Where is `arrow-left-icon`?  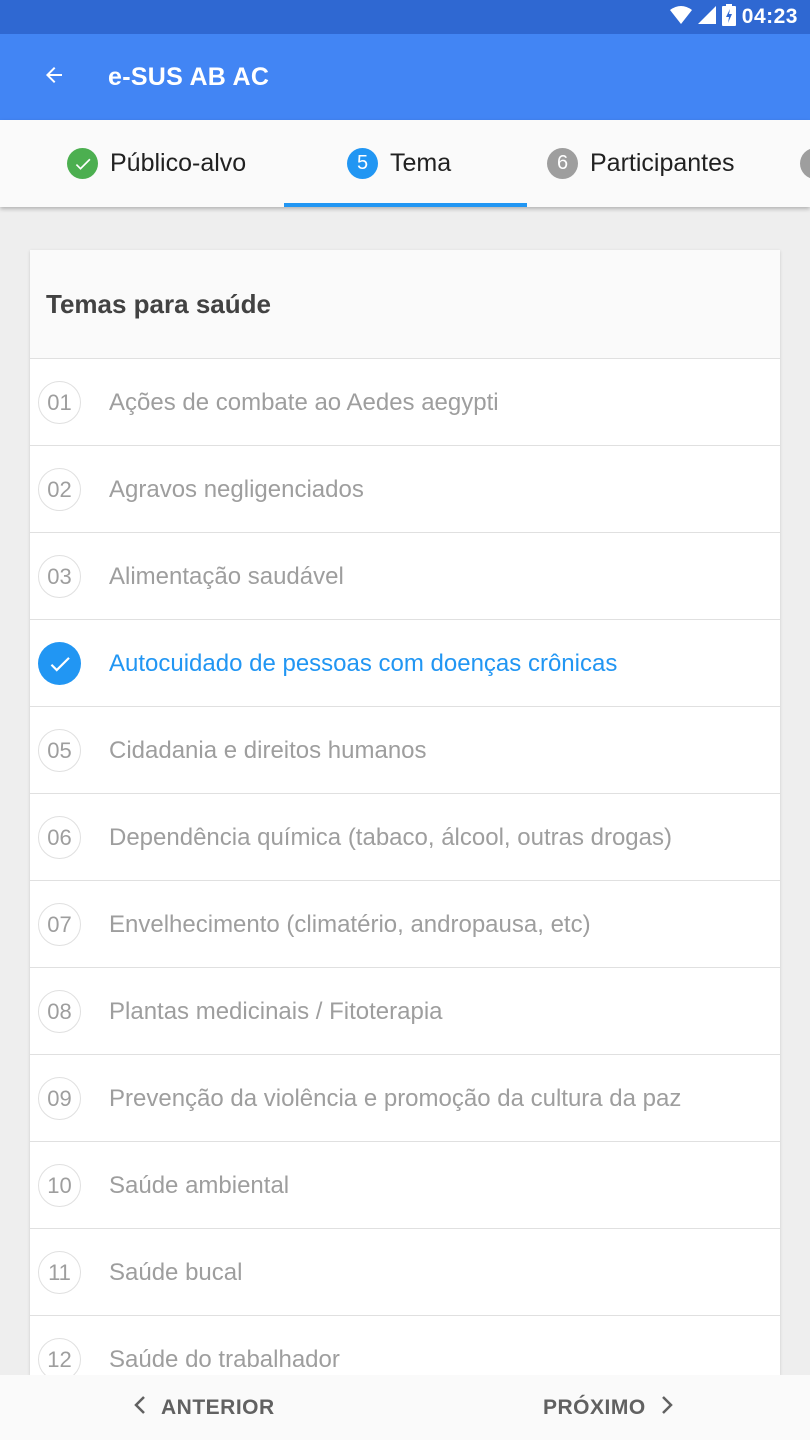
arrow-left-icon is located at coordinates (54, 77).